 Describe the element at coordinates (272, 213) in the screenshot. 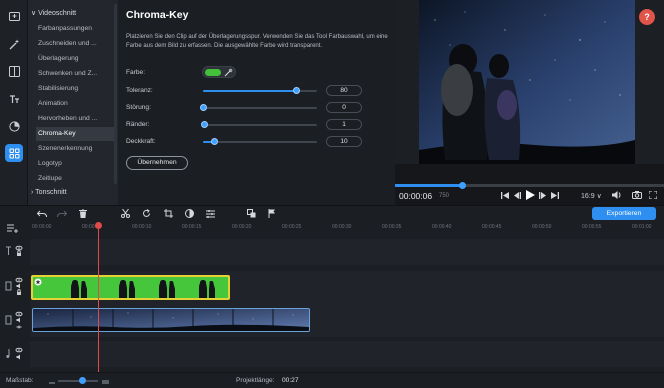

I see `marker-icon` at that location.